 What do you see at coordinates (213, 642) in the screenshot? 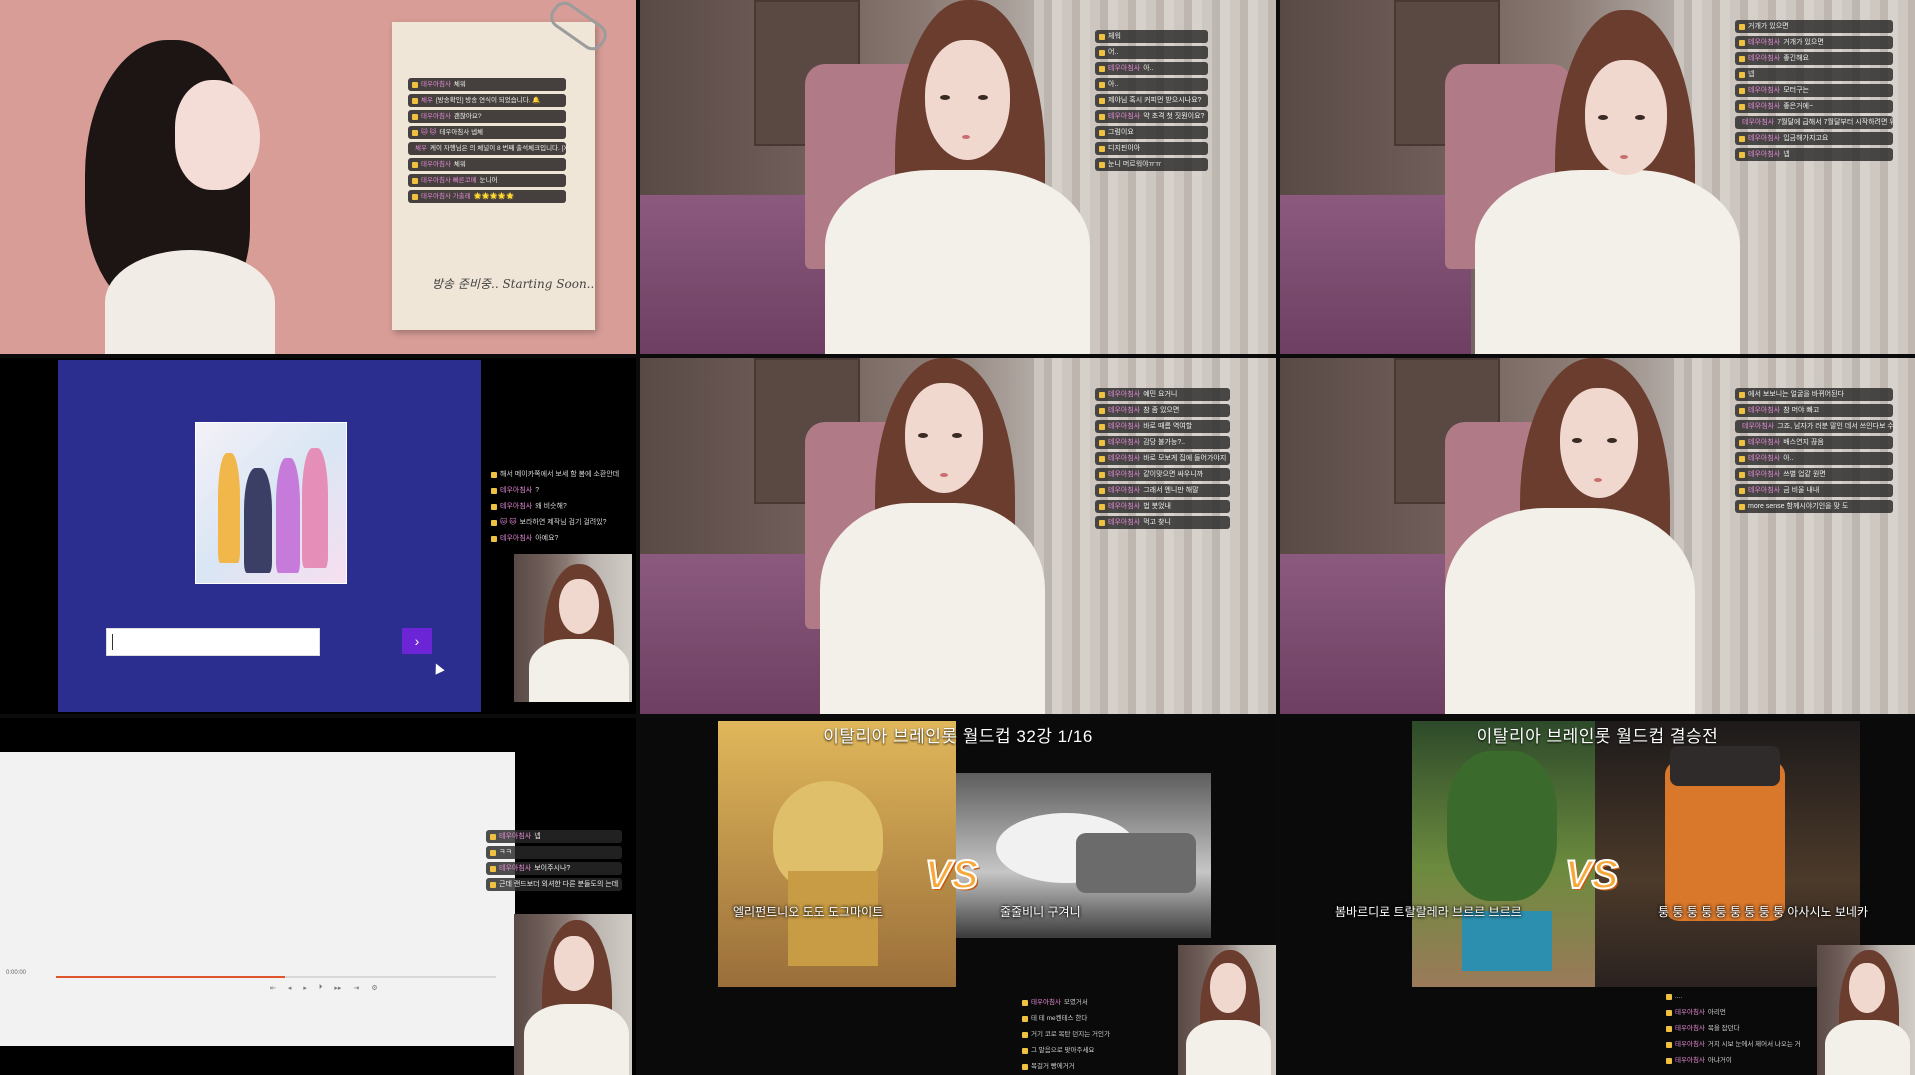
I see `answer-input` at bounding box center [213, 642].